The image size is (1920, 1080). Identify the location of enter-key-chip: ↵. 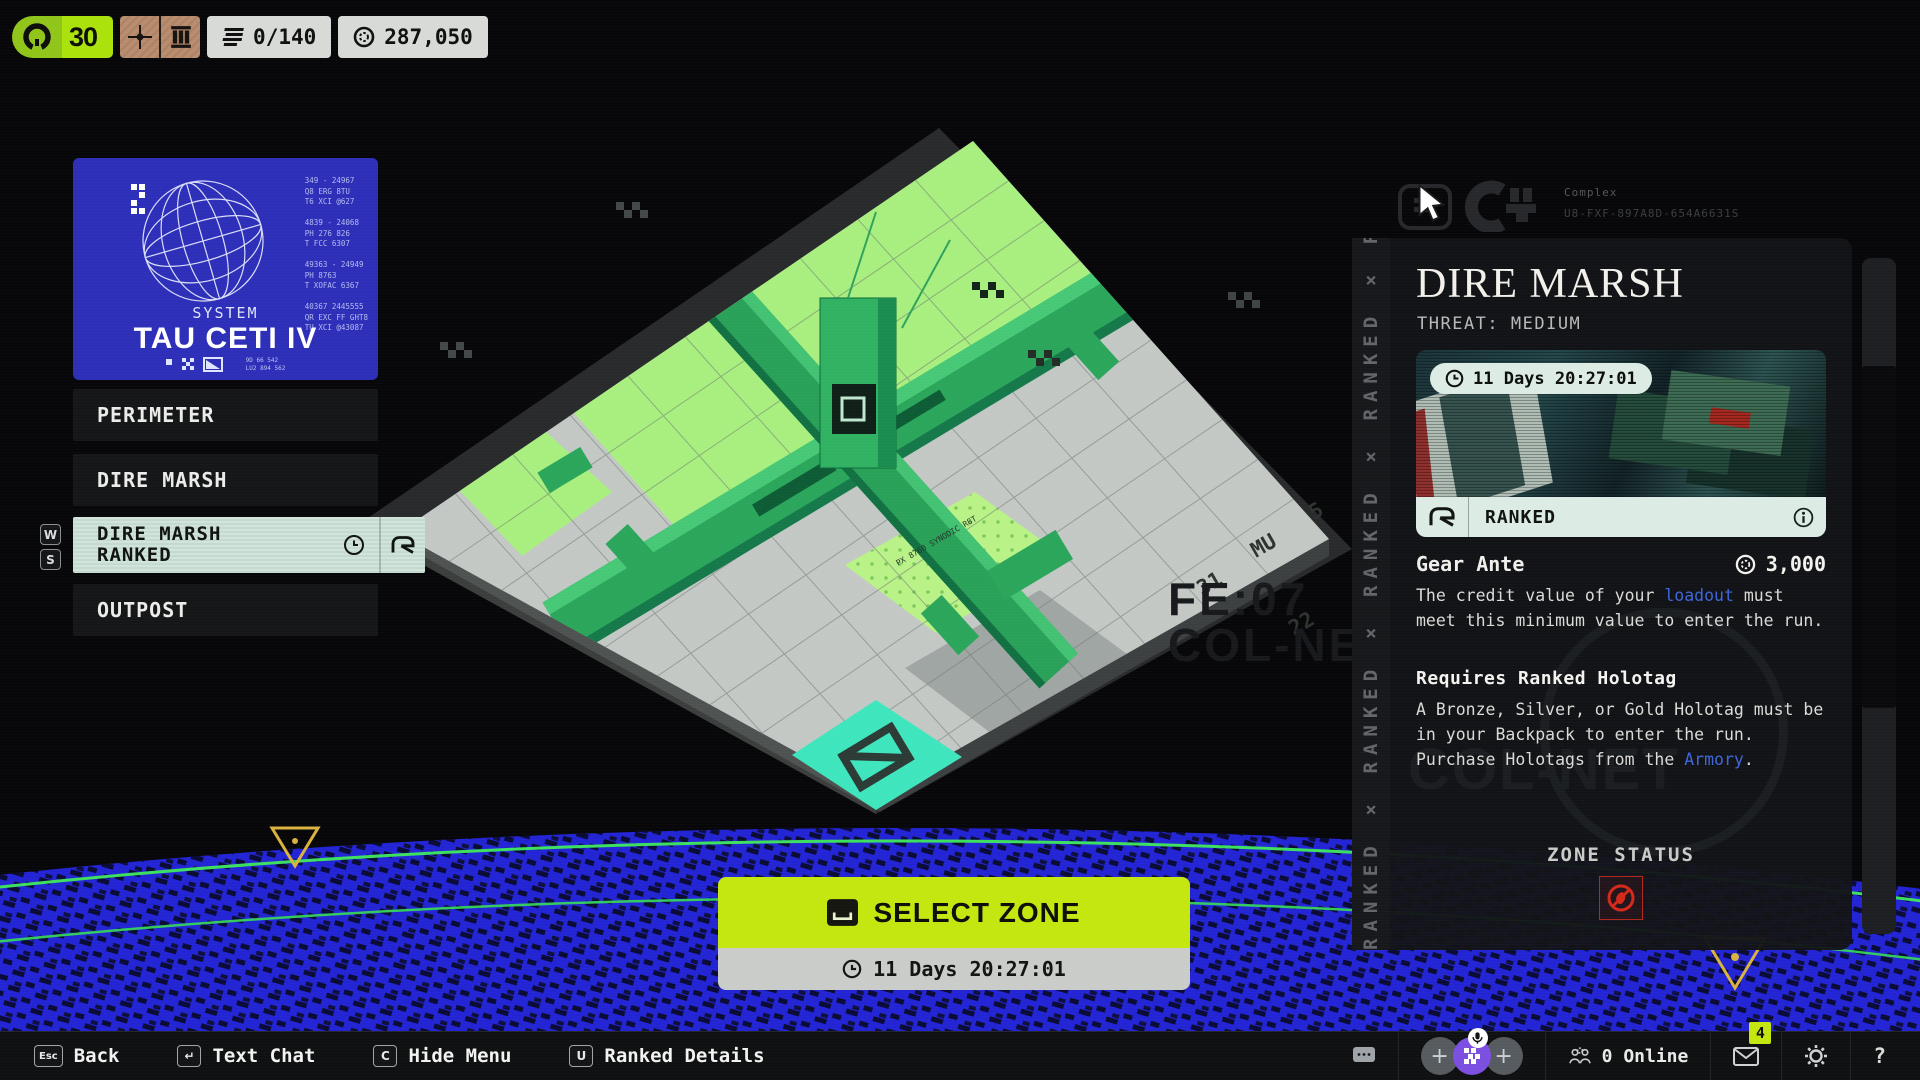
(189, 1056).